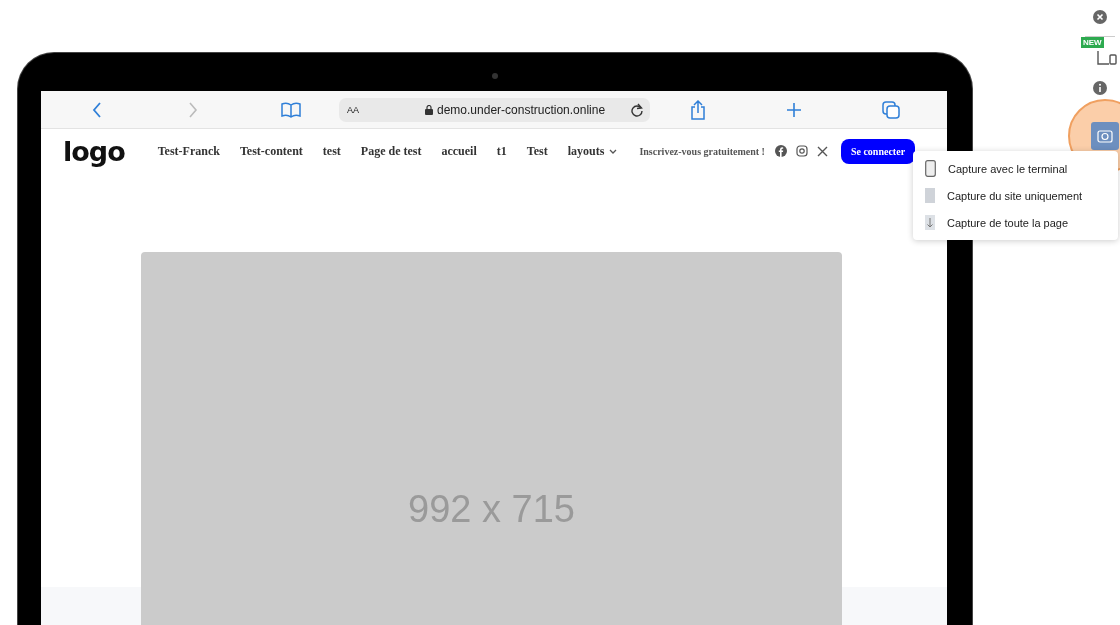 This screenshot has width=1120, height=625. What do you see at coordinates (429, 109) in the screenshot?
I see `lock-icon` at bounding box center [429, 109].